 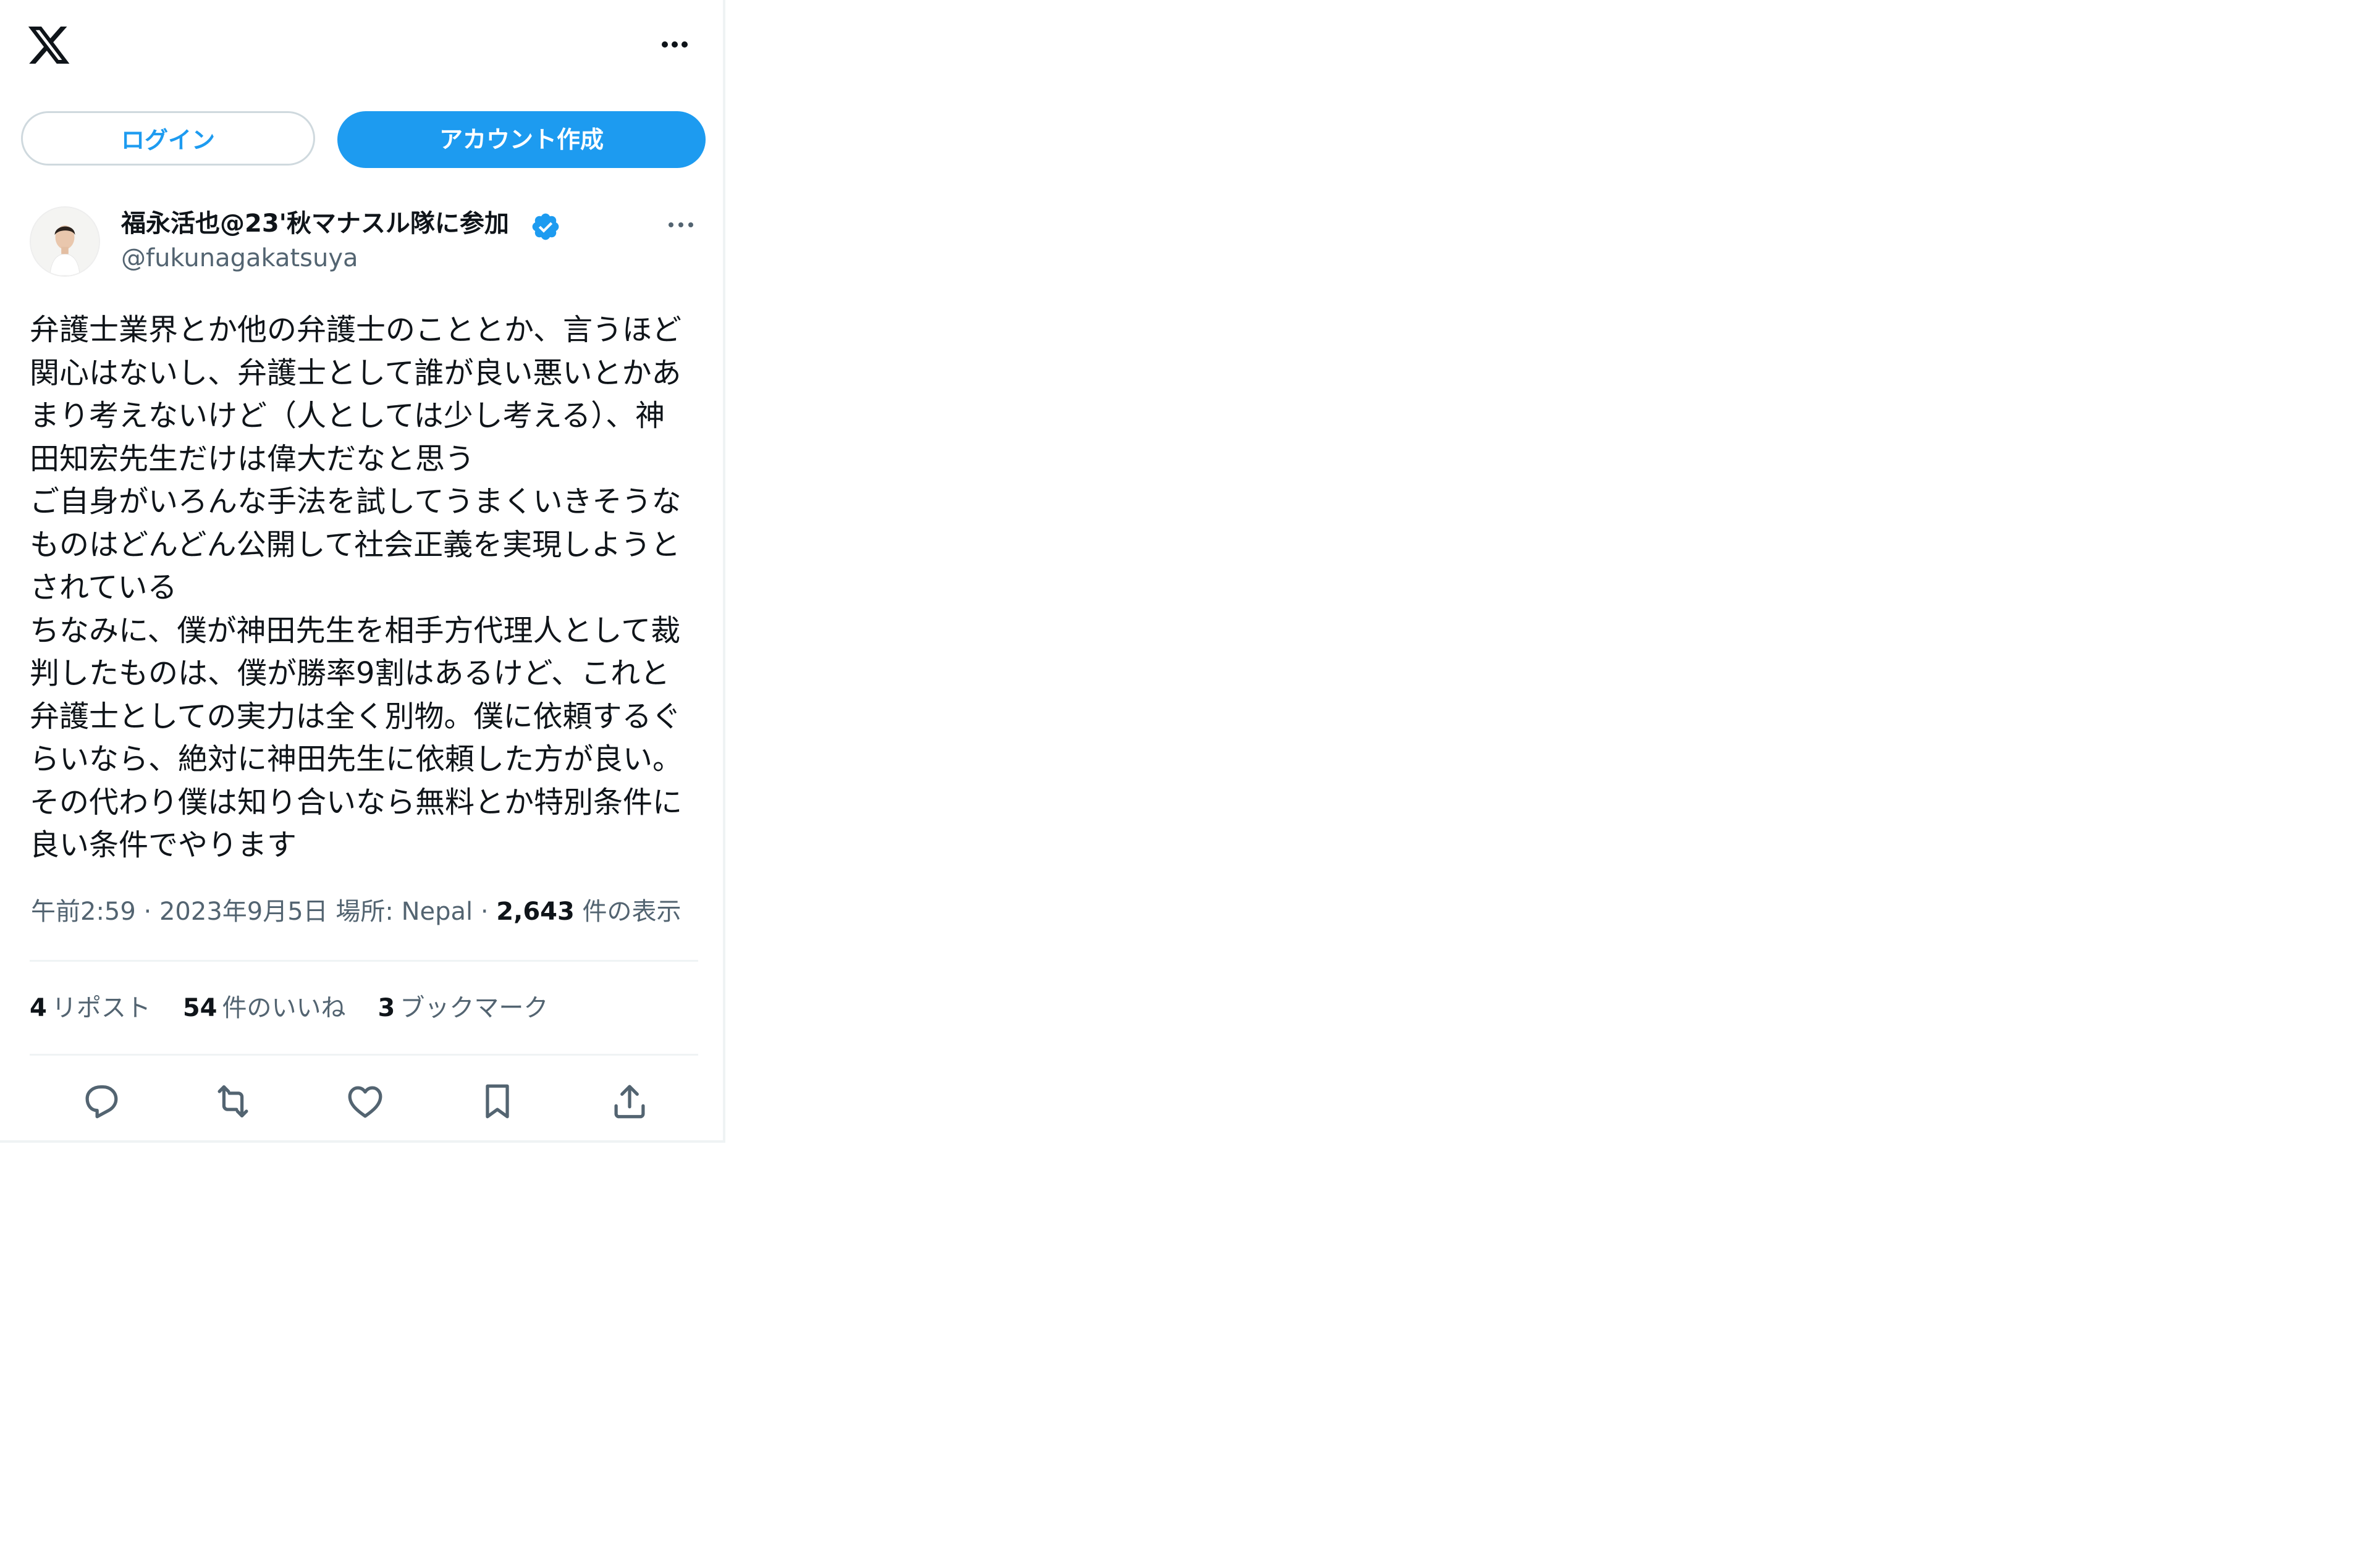 What do you see at coordinates (233, 1101) in the screenshot?
I see `repost-icon` at bounding box center [233, 1101].